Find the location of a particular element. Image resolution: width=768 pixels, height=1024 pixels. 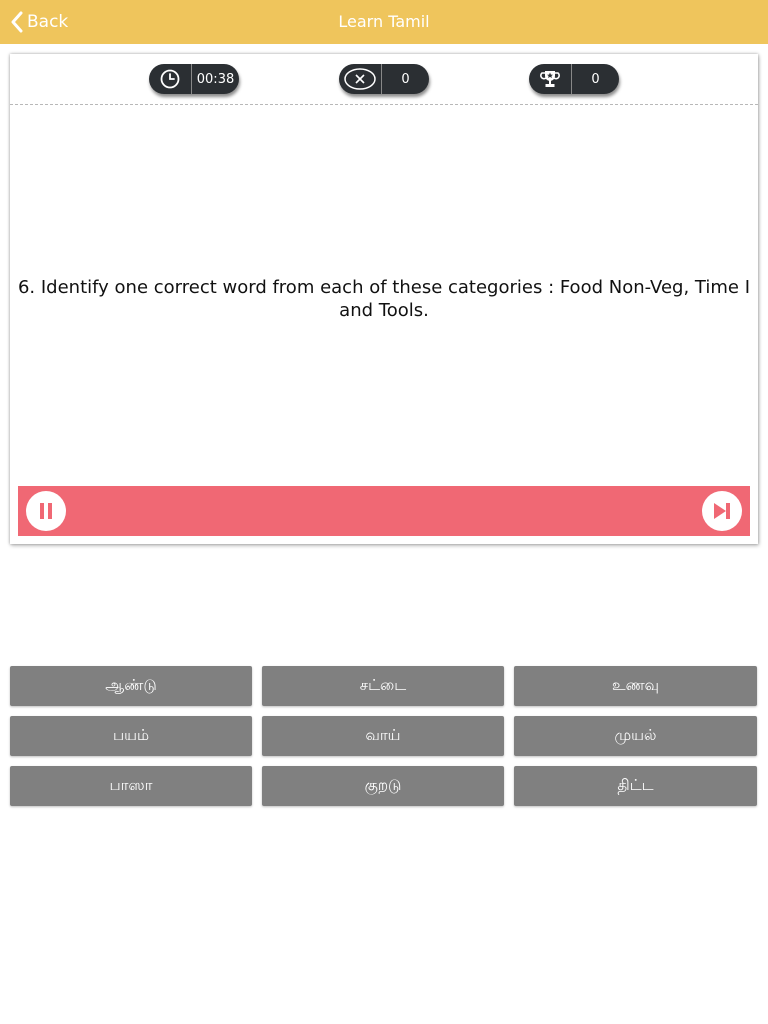

skip-next-icon is located at coordinates (722, 511).